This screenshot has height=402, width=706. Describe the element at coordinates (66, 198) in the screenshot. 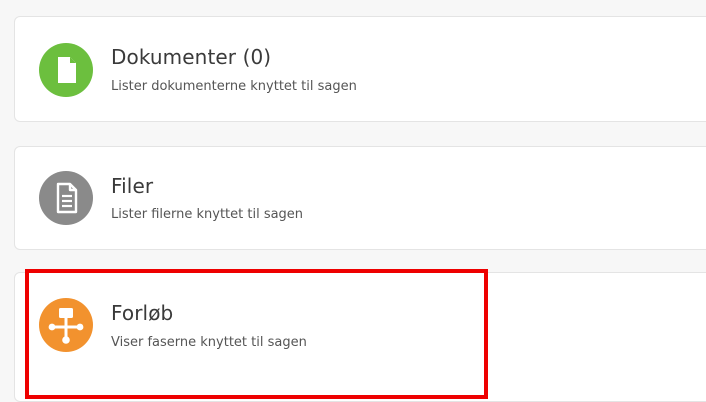

I see `file-icon` at that location.